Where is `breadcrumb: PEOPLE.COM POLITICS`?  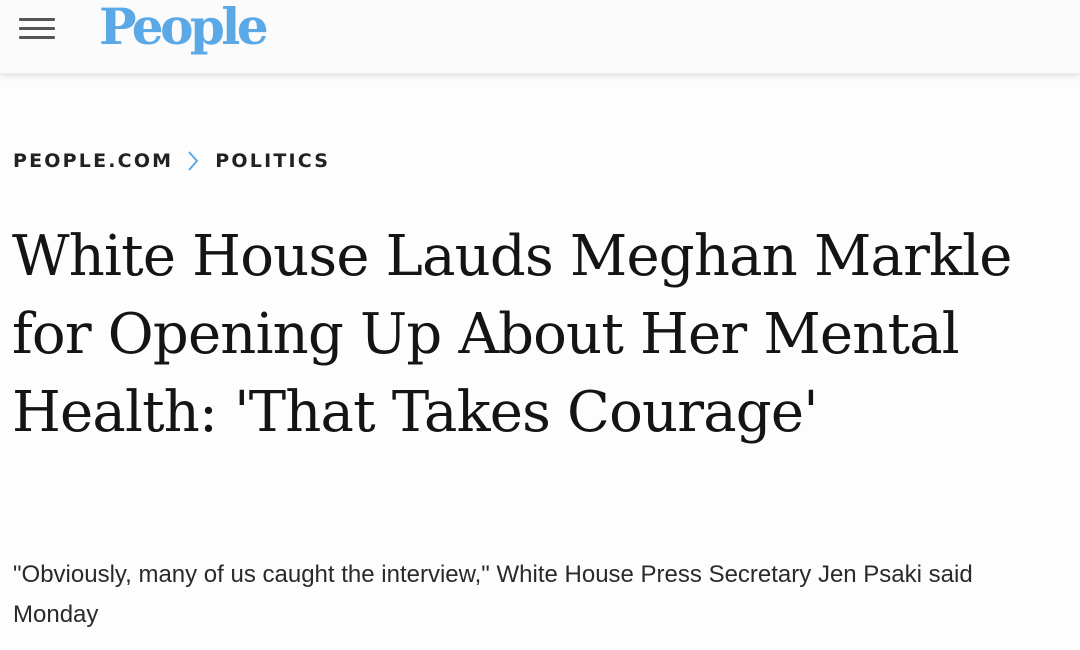
breadcrumb: PEOPLE.COM POLITICS is located at coordinates (171, 161).